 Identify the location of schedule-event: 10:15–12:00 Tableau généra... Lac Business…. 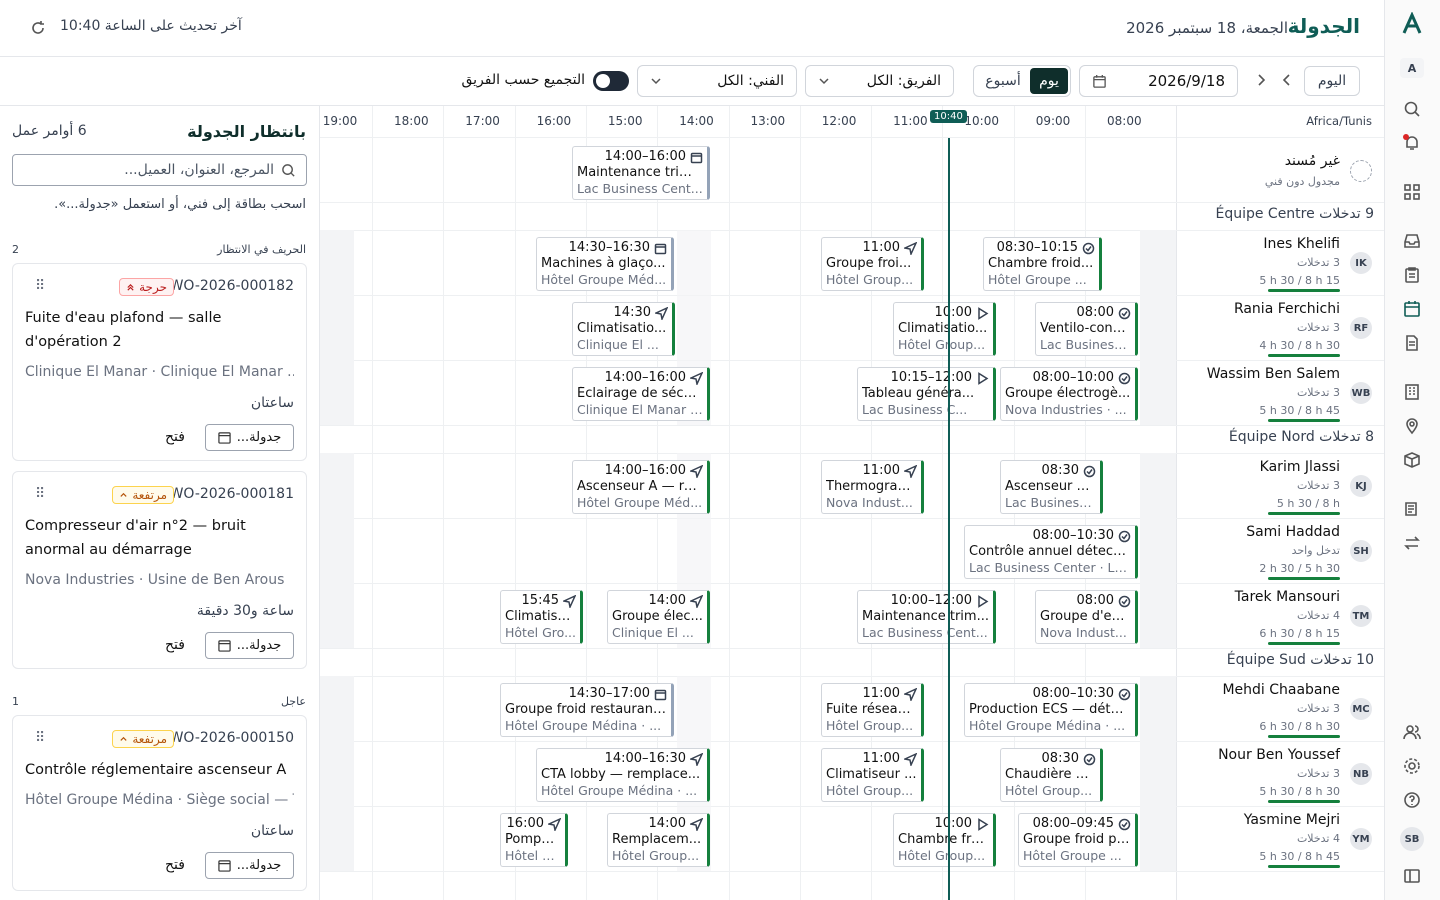
(926, 394).